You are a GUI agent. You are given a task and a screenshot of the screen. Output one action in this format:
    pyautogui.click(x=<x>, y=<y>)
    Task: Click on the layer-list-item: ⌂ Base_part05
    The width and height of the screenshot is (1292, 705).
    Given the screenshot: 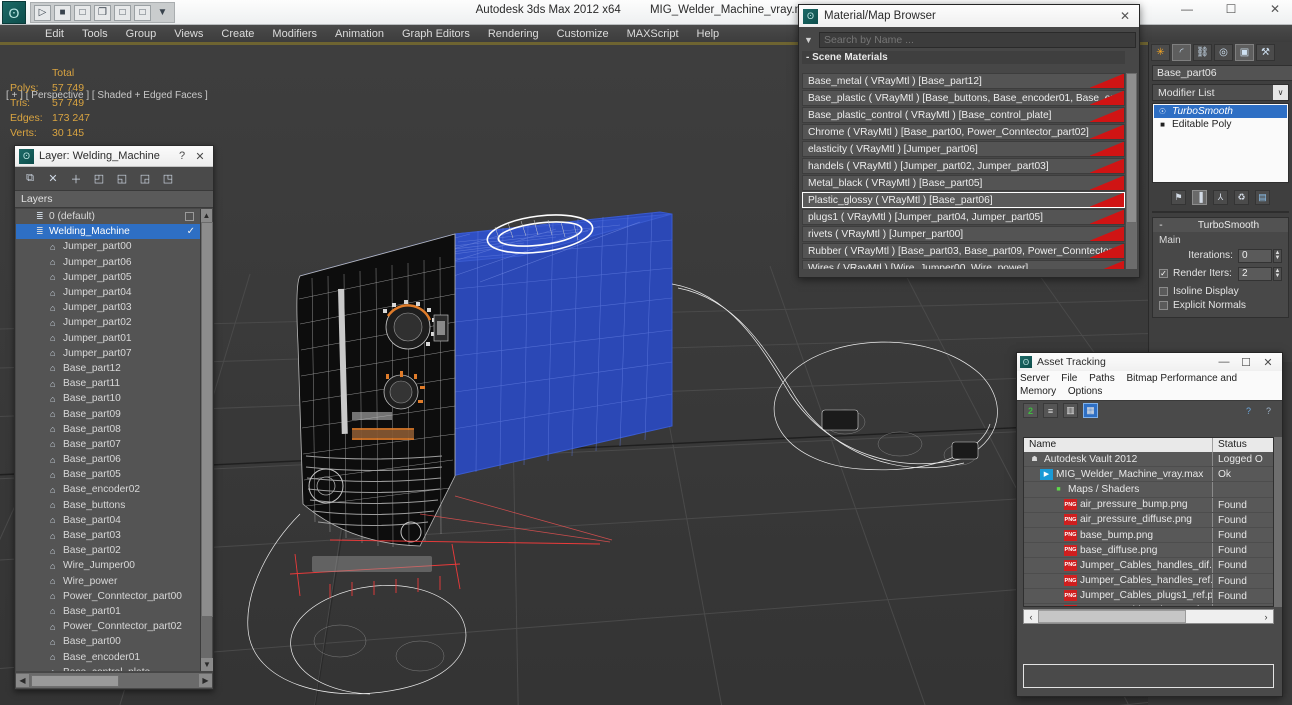 What is the action you would take?
    pyautogui.click(x=108, y=474)
    